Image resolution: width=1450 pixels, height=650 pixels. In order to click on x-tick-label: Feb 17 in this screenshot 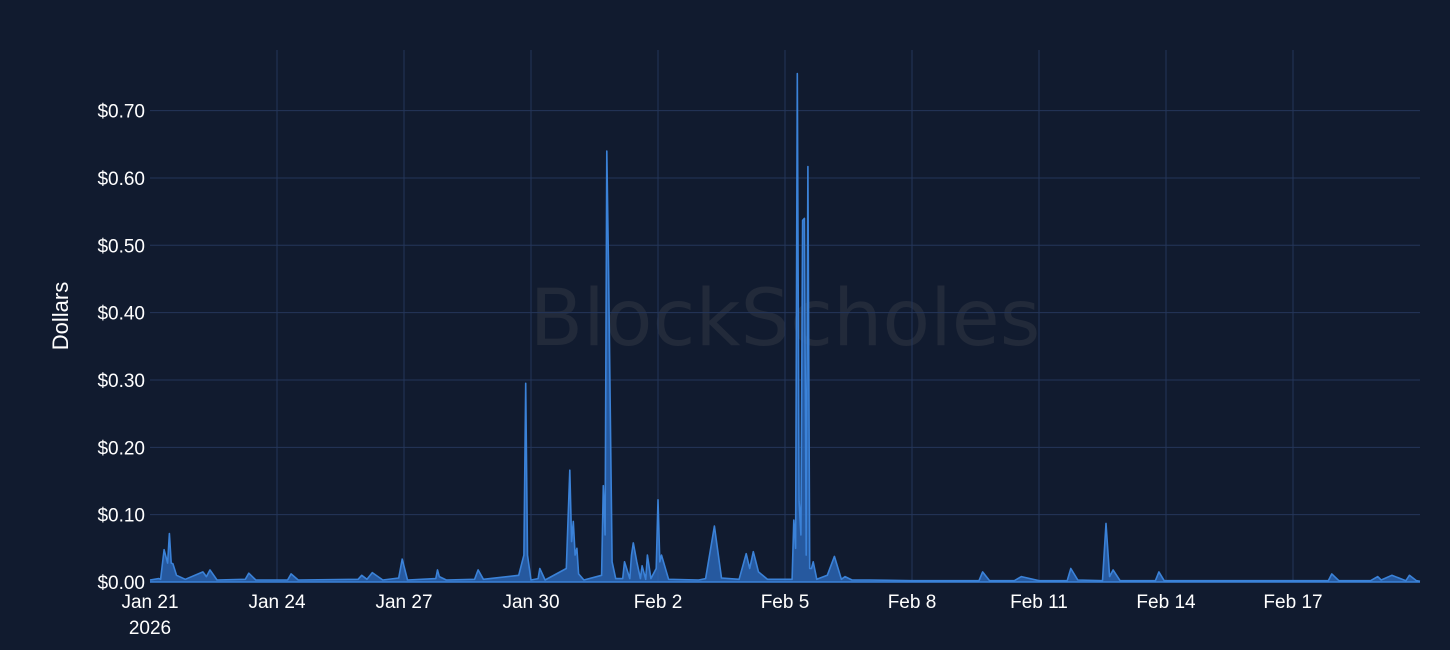, I will do `click(1292, 602)`.